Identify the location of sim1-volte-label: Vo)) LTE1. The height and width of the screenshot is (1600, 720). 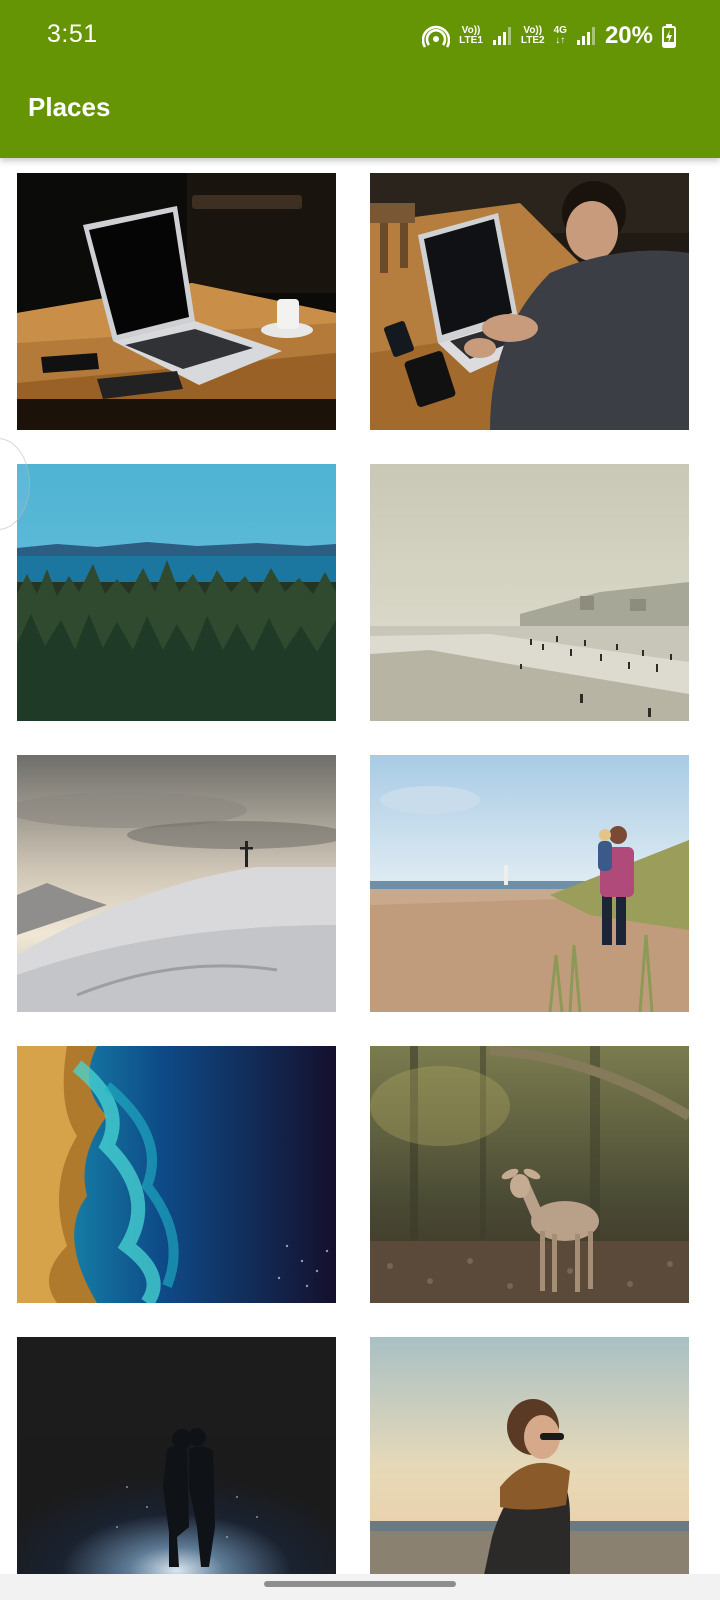
(471, 36).